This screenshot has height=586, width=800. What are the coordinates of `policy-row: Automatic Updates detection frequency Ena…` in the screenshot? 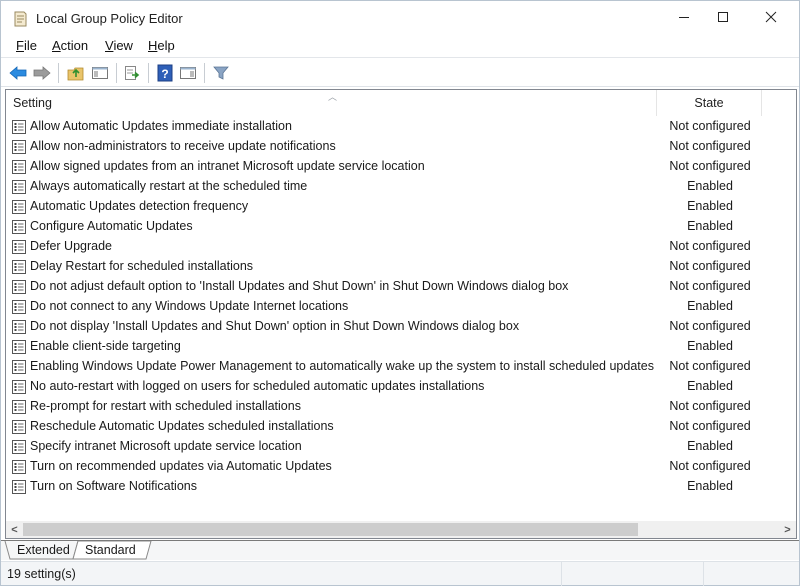 It's located at (401, 207).